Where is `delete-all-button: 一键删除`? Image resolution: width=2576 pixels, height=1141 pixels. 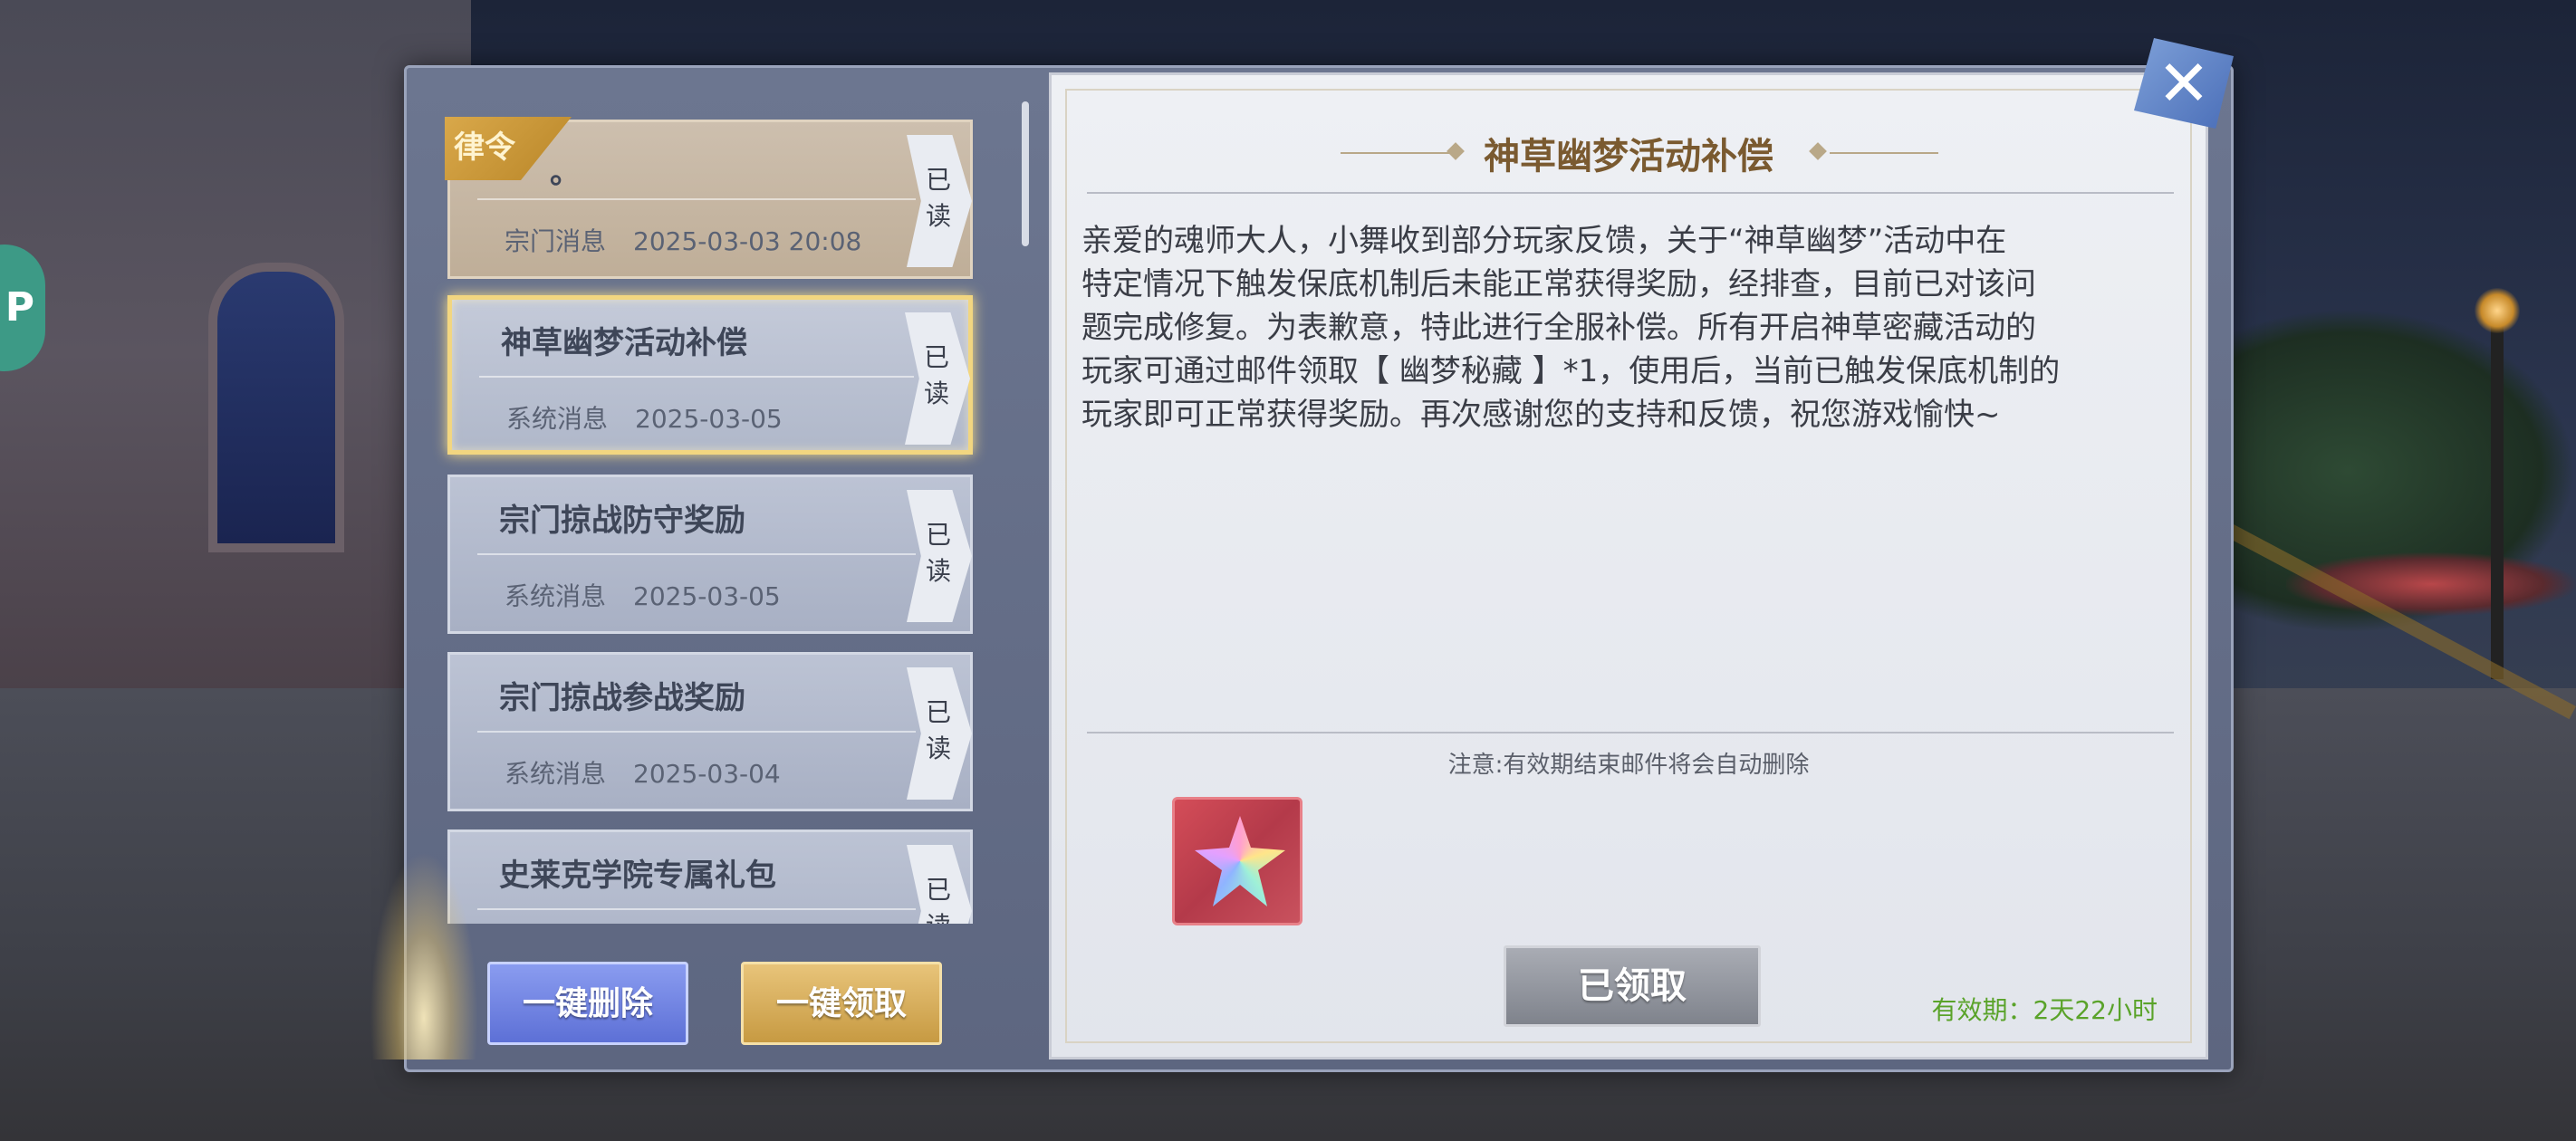 delete-all-button: 一键删除 is located at coordinates (587, 1003).